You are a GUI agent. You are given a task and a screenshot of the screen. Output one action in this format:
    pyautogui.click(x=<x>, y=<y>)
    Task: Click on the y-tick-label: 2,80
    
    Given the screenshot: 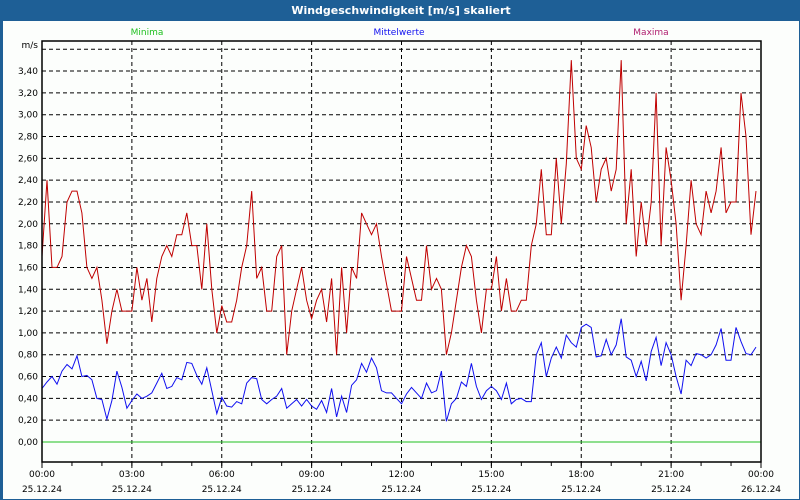 What is the action you would take?
    pyautogui.click(x=28, y=138)
    